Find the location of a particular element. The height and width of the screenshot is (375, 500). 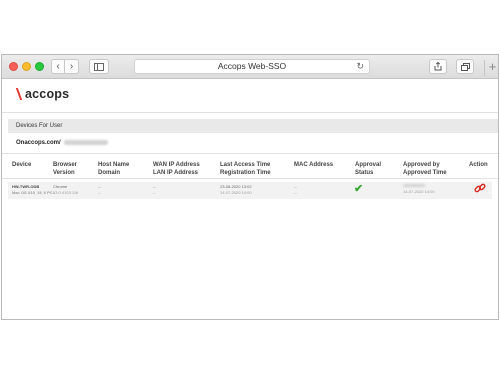

col-browser-version: Browser Version is located at coordinates (65, 169).